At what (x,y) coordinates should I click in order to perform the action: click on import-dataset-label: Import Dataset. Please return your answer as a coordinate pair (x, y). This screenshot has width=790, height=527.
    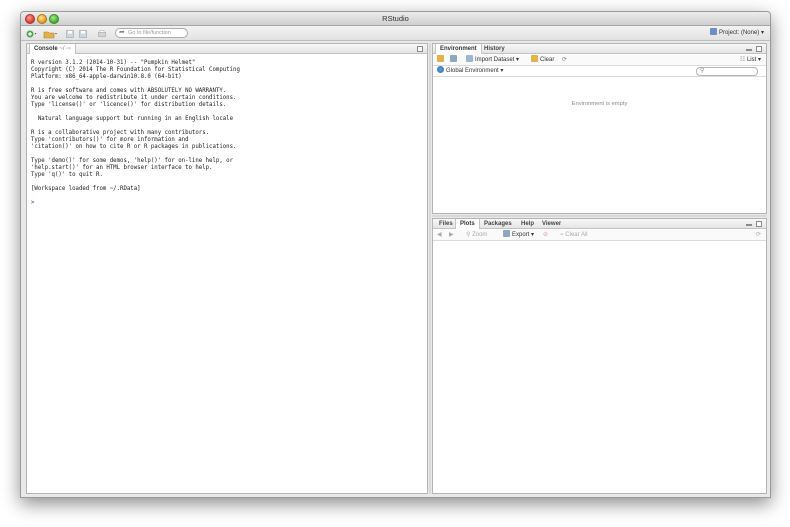
    Looking at the image, I should click on (495, 60).